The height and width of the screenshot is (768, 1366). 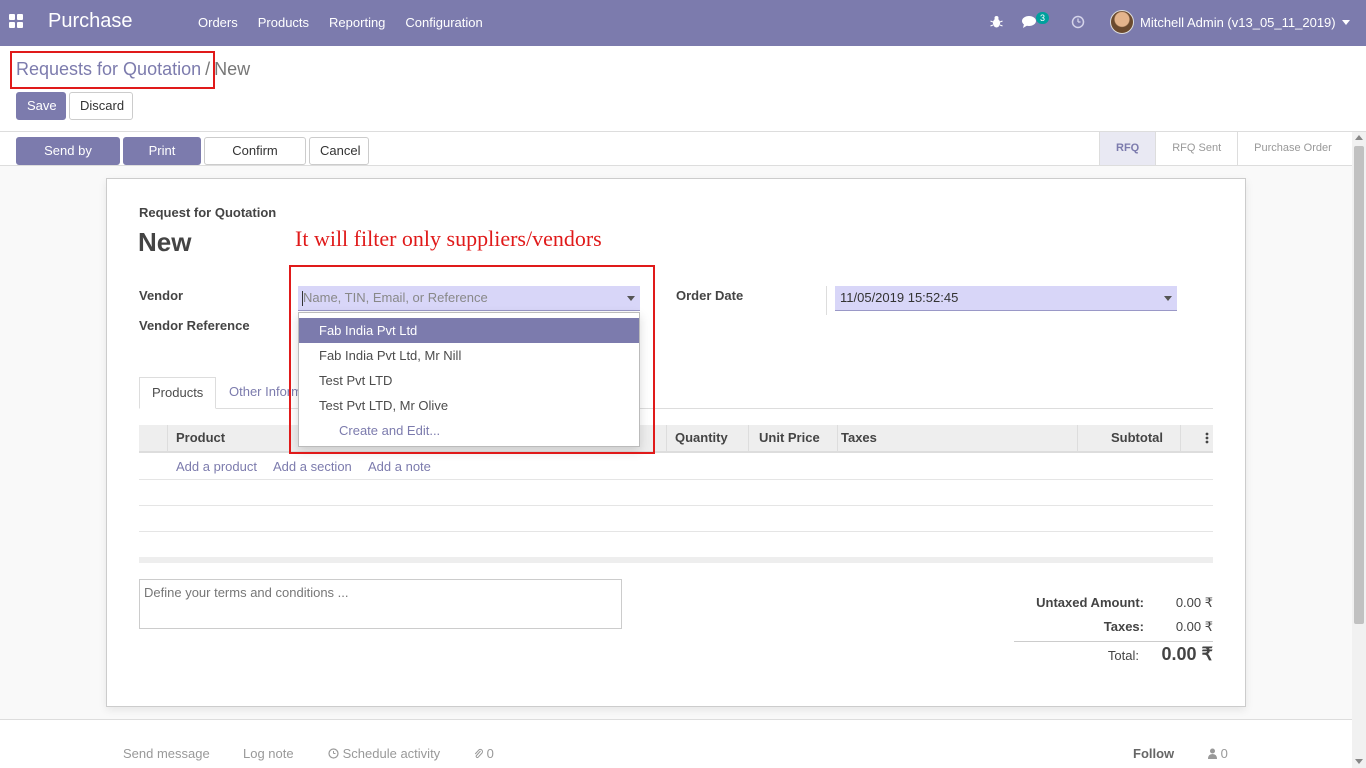 I want to click on follow-button: Follow, so click(x=1153, y=753).